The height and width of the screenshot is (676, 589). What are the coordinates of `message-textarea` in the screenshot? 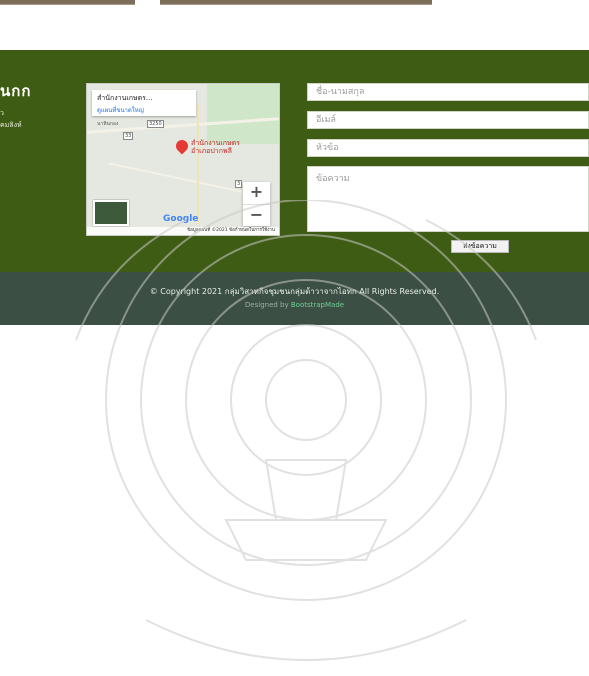 It's located at (448, 199).